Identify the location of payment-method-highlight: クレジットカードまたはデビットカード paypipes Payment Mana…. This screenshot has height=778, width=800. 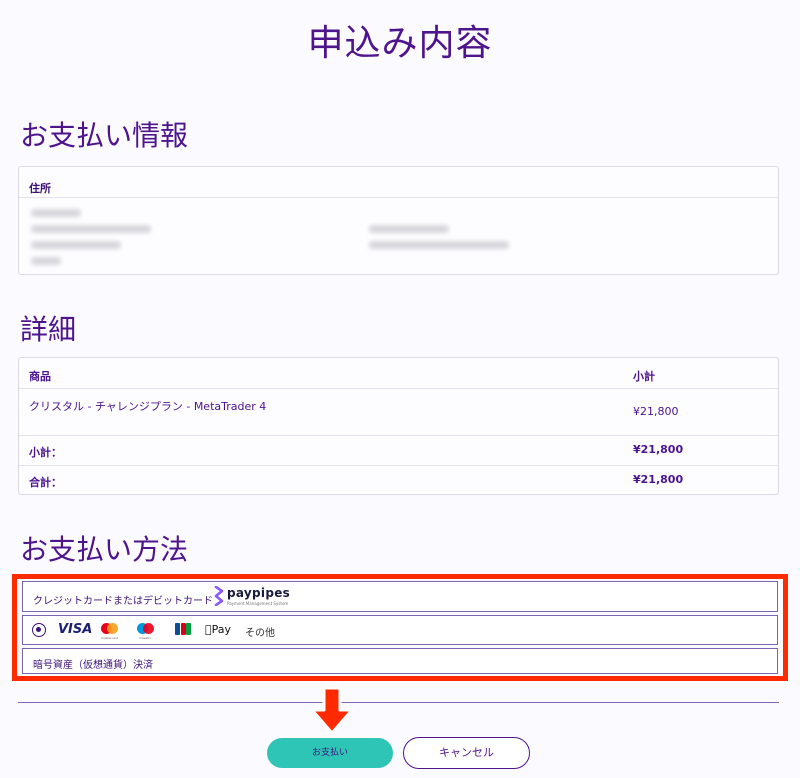
(400, 627).